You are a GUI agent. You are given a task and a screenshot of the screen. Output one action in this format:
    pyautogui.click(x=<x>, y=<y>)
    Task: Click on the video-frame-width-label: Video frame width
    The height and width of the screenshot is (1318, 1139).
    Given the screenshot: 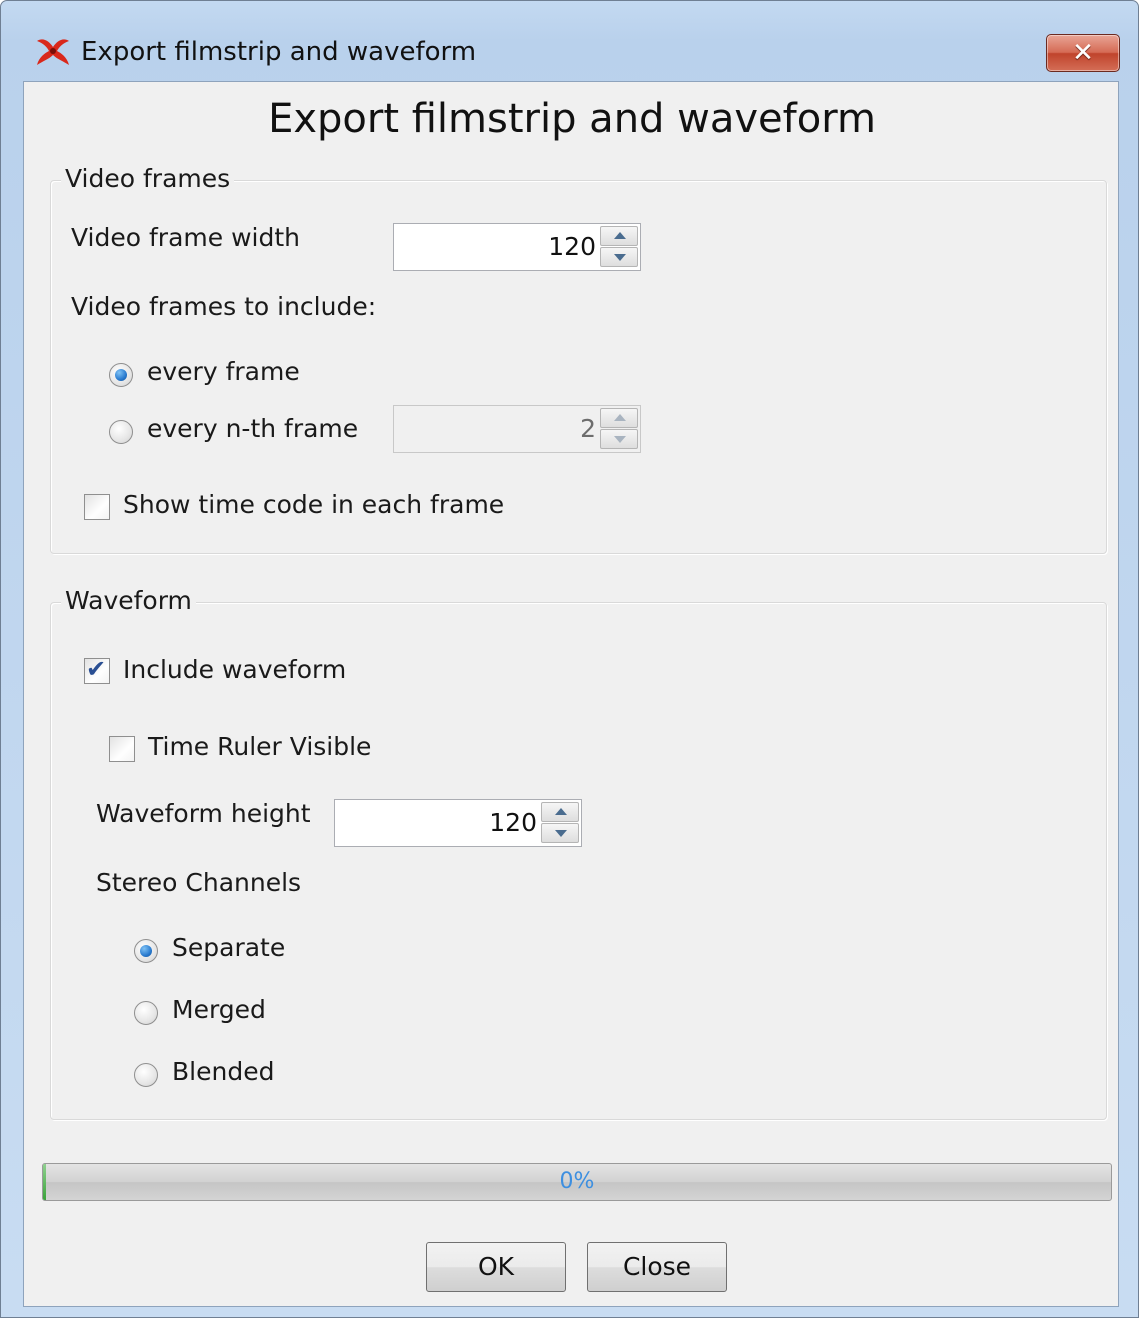 What is the action you would take?
    pyautogui.click(x=185, y=237)
    